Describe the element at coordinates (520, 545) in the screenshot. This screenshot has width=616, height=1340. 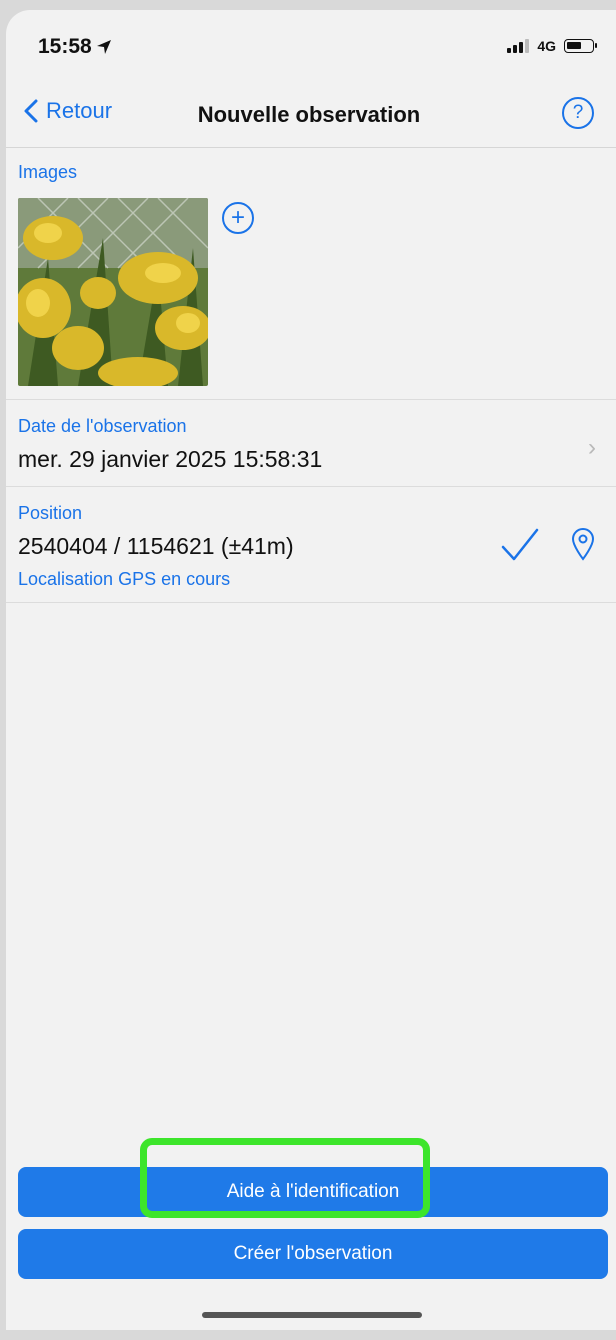
I see `checkmark-icon` at that location.